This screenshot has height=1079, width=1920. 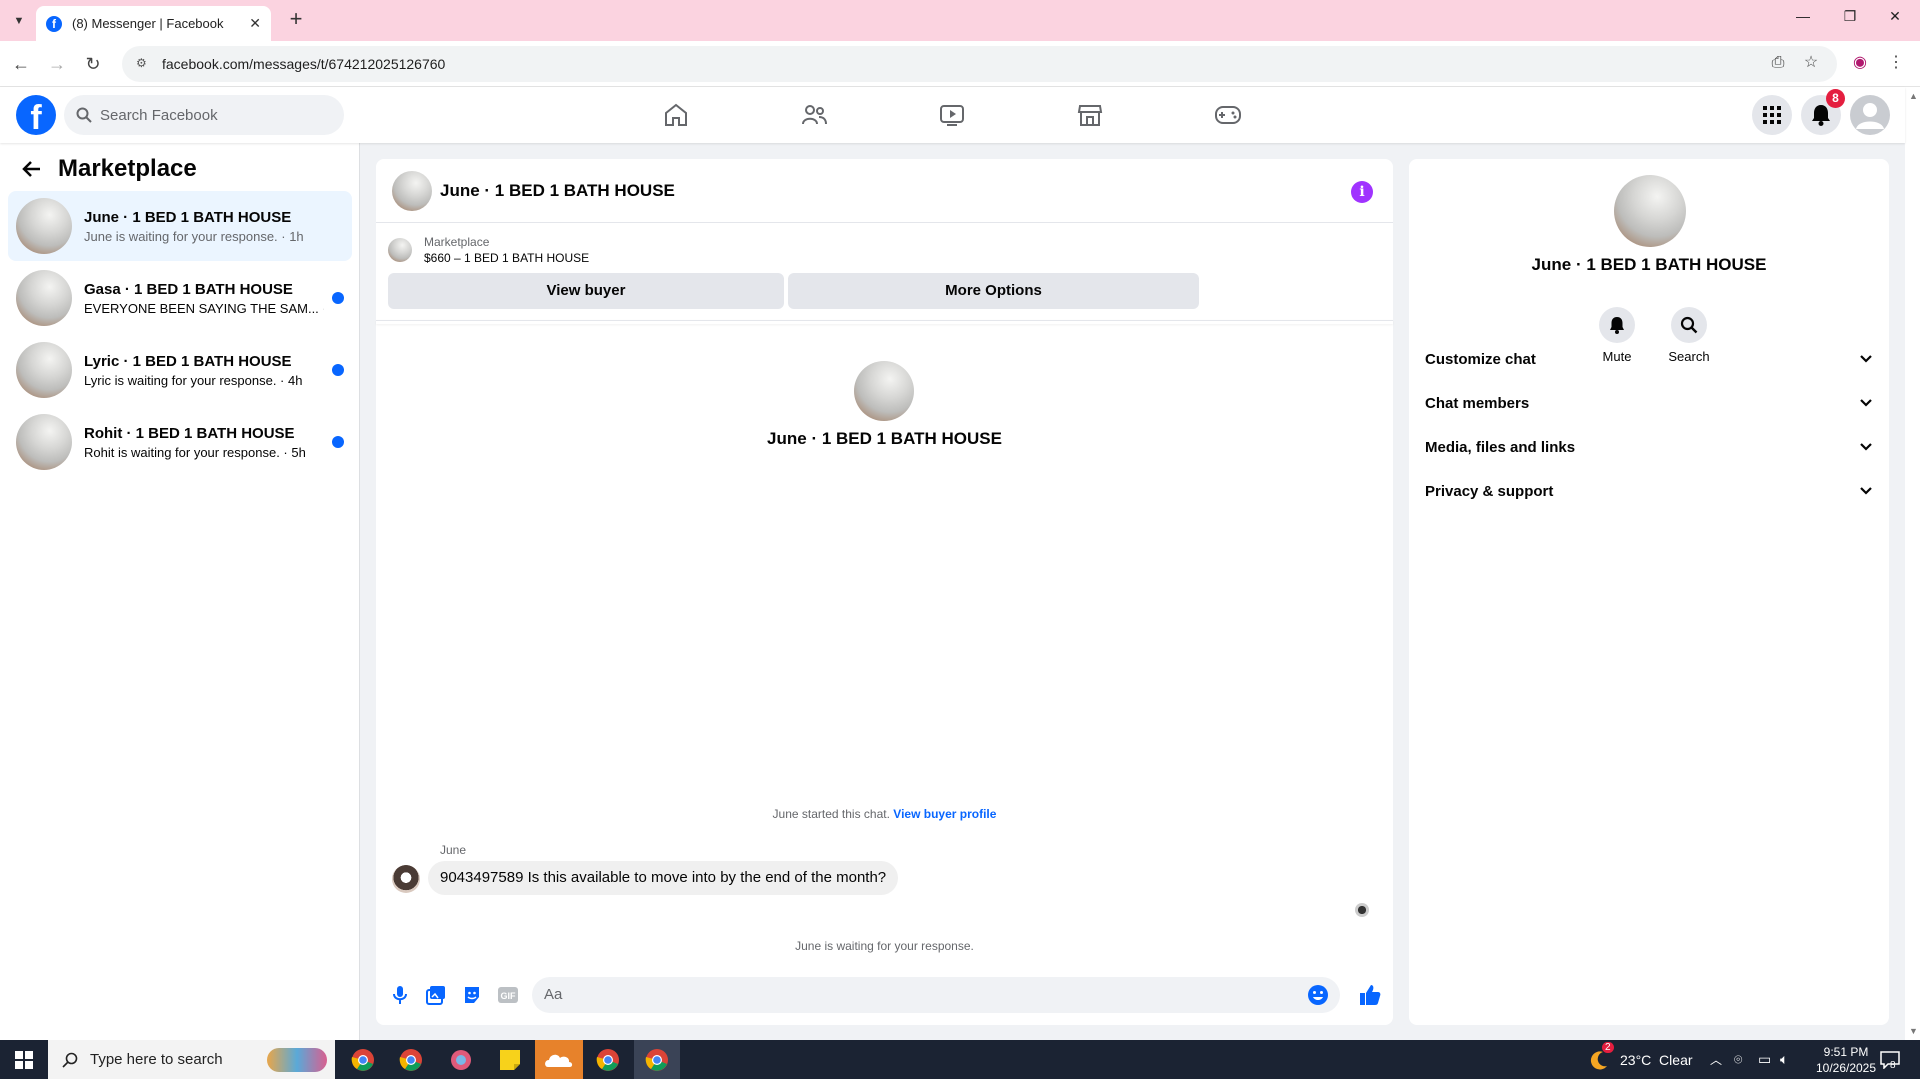 What do you see at coordinates (993, 291) in the screenshot?
I see `more-options-button: More Options` at bounding box center [993, 291].